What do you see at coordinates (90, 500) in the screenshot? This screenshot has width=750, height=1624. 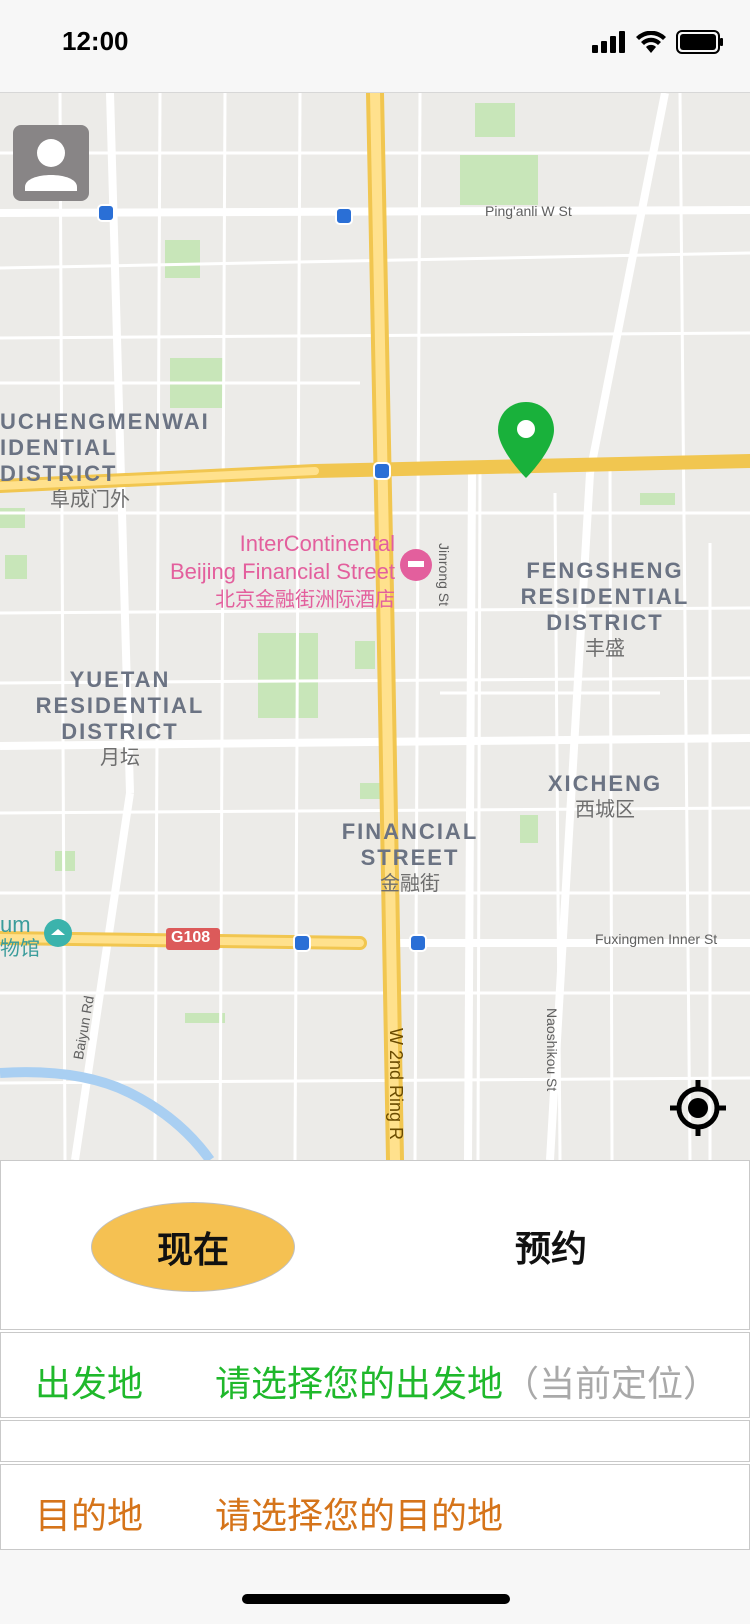 I see `district-cn: 阜成门外` at bounding box center [90, 500].